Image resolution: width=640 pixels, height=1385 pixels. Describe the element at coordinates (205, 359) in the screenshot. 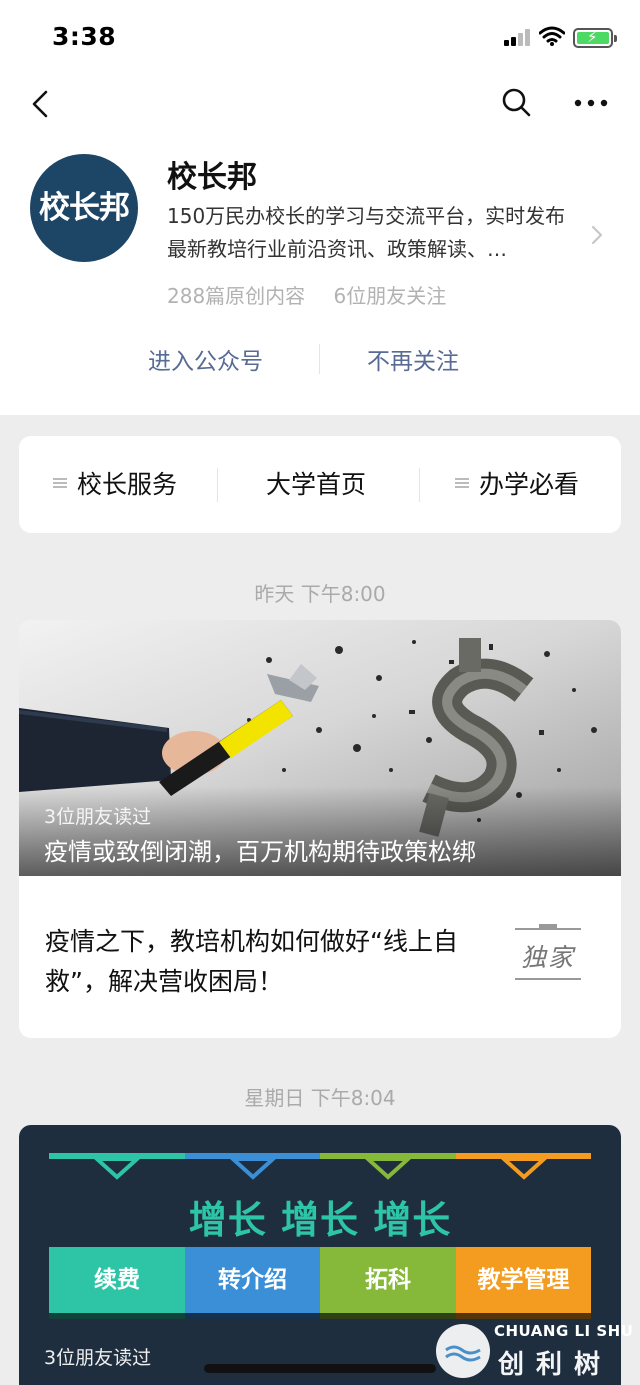

I see `enter-account-button: 进入公众号` at that location.